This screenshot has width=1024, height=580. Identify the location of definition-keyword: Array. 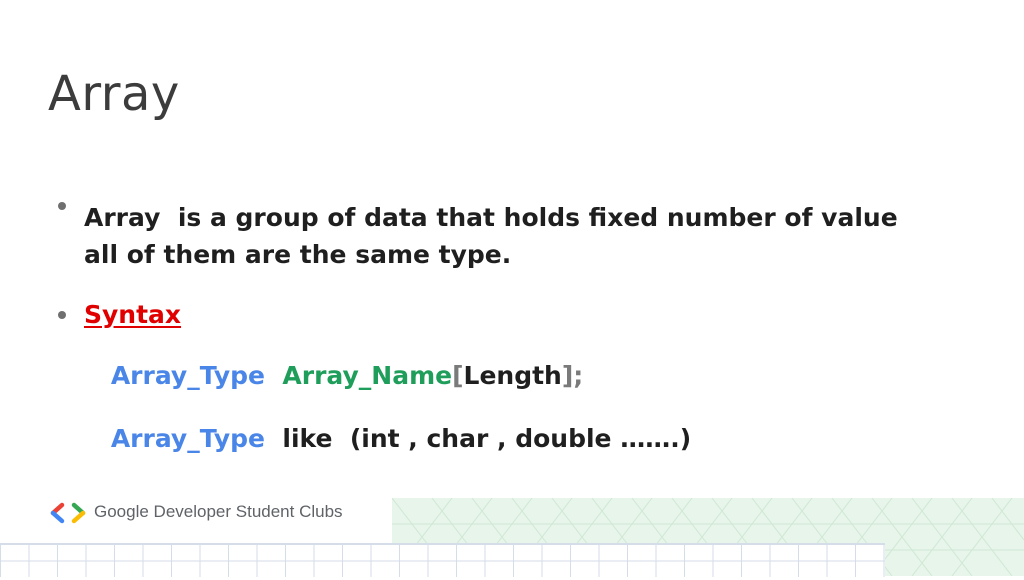
(122, 217).